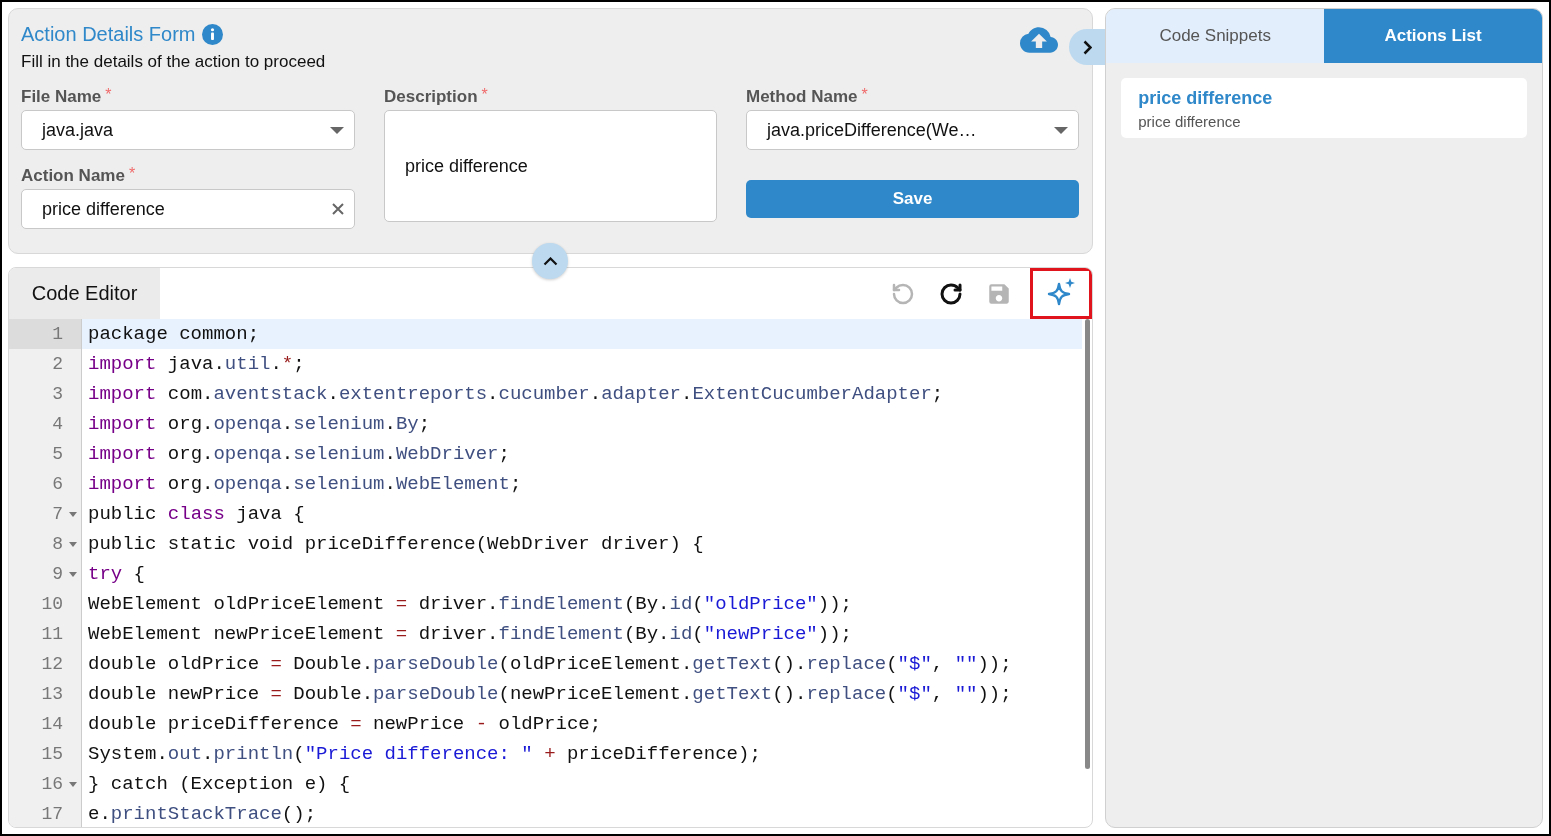 Image resolution: width=1551 pixels, height=836 pixels. Describe the element at coordinates (73, 176) in the screenshot. I see `field-label: Action Name` at that location.